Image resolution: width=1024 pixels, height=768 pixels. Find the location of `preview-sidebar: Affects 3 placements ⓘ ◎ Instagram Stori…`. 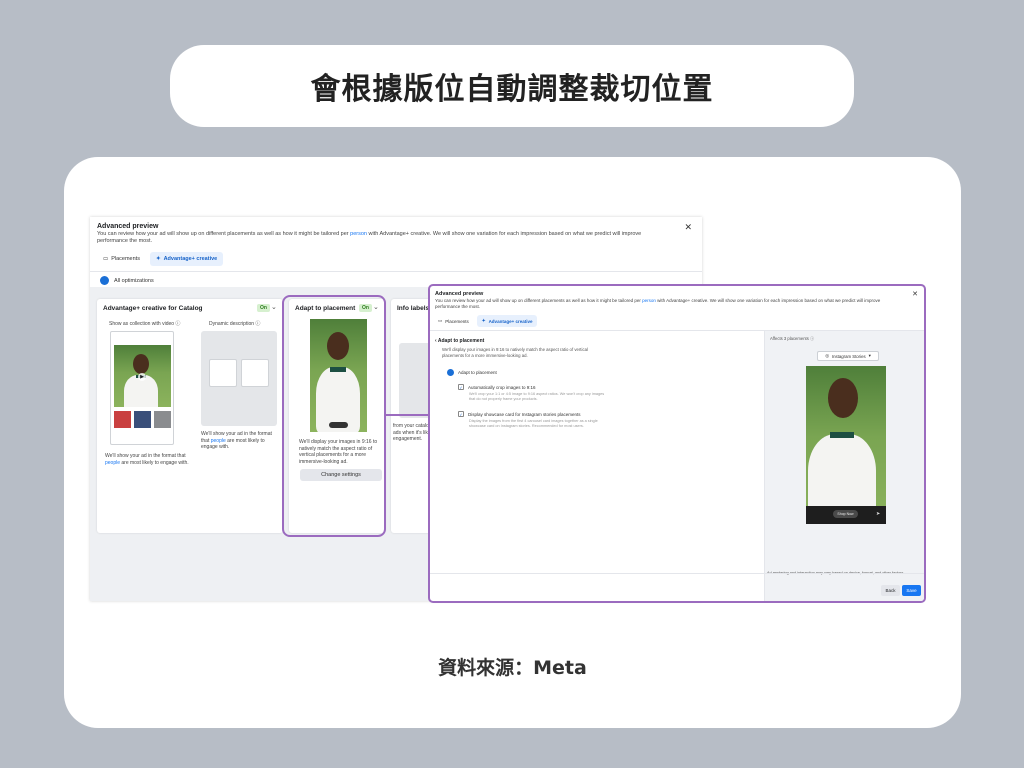

preview-sidebar: Affects 3 placements ⓘ ◎ Instagram Stori… is located at coordinates (844, 466).